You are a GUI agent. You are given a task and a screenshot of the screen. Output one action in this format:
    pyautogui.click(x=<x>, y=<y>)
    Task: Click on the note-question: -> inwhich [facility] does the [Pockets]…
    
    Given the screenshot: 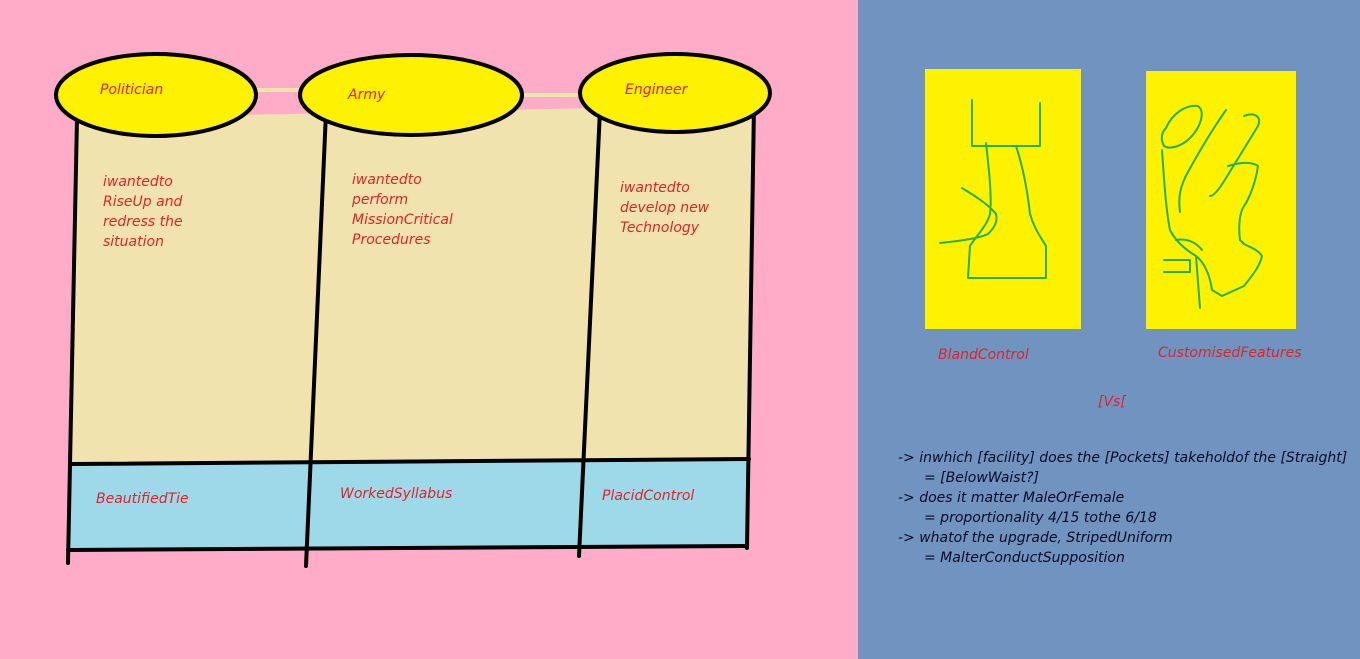 What is the action you would take?
    pyautogui.click(x=1123, y=458)
    